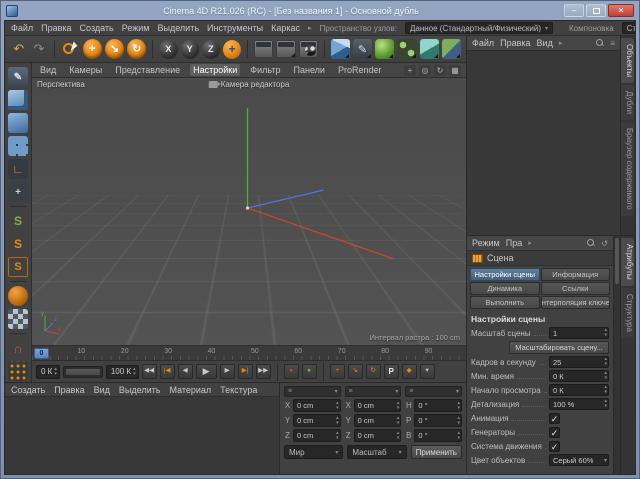 The height and width of the screenshot is (479, 640). I want to click on generators-checkbox: ✓, so click(554, 432).